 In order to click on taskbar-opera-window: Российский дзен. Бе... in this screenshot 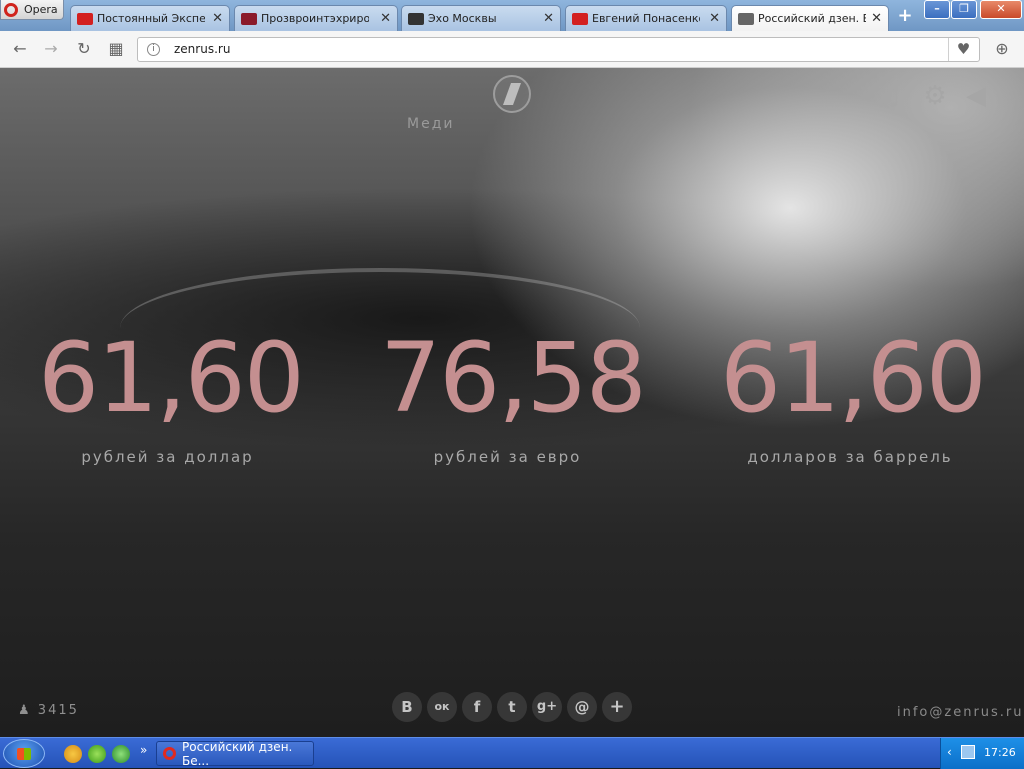, I will do `click(235, 753)`.